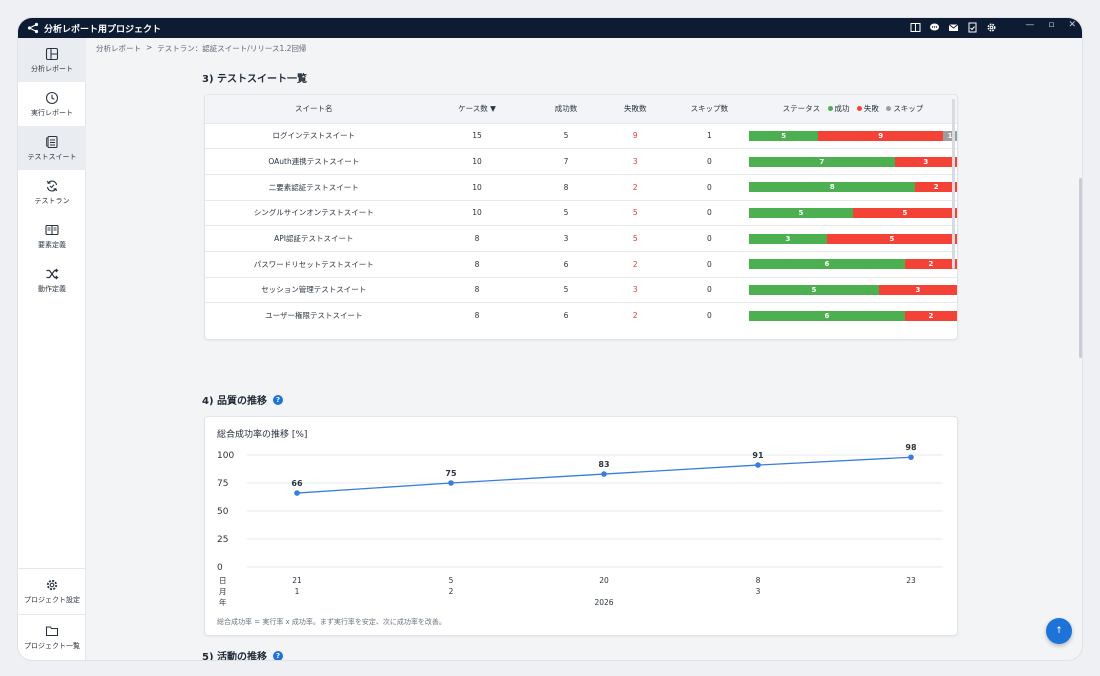 This screenshot has width=1100, height=676. Describe the element at coordinates (222, 484) in the screenshot. I see `y-tick-label: 75` at that location.